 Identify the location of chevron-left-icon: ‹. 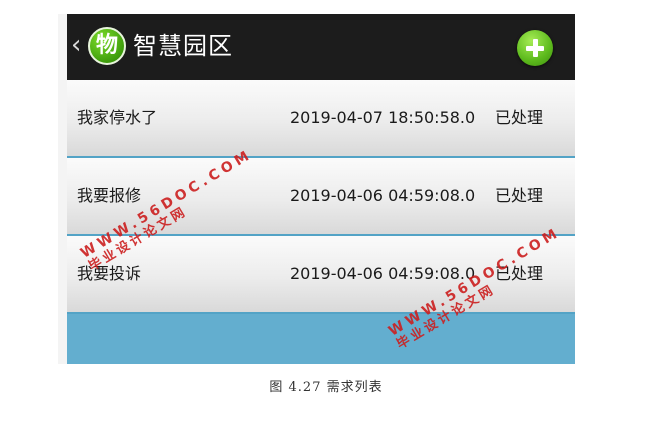
(76, 45).